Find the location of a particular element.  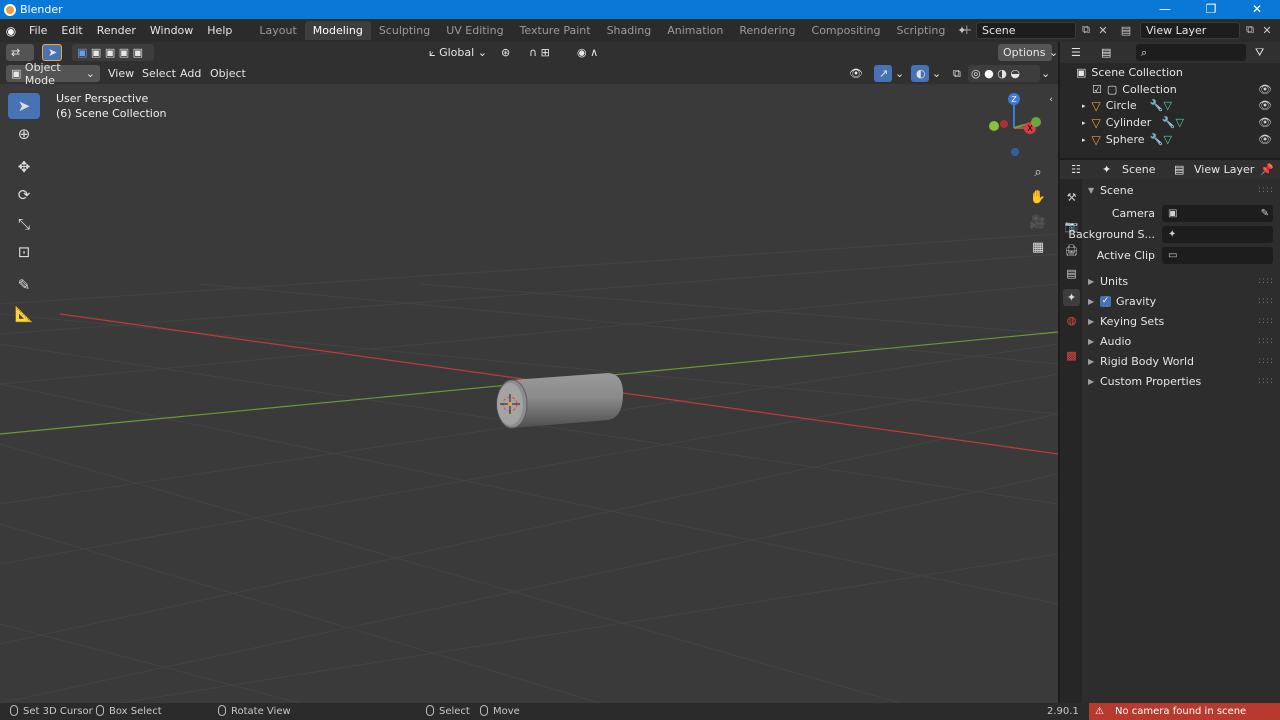

collection-checkbox: ☑ is located at coordinates (1097, 89).